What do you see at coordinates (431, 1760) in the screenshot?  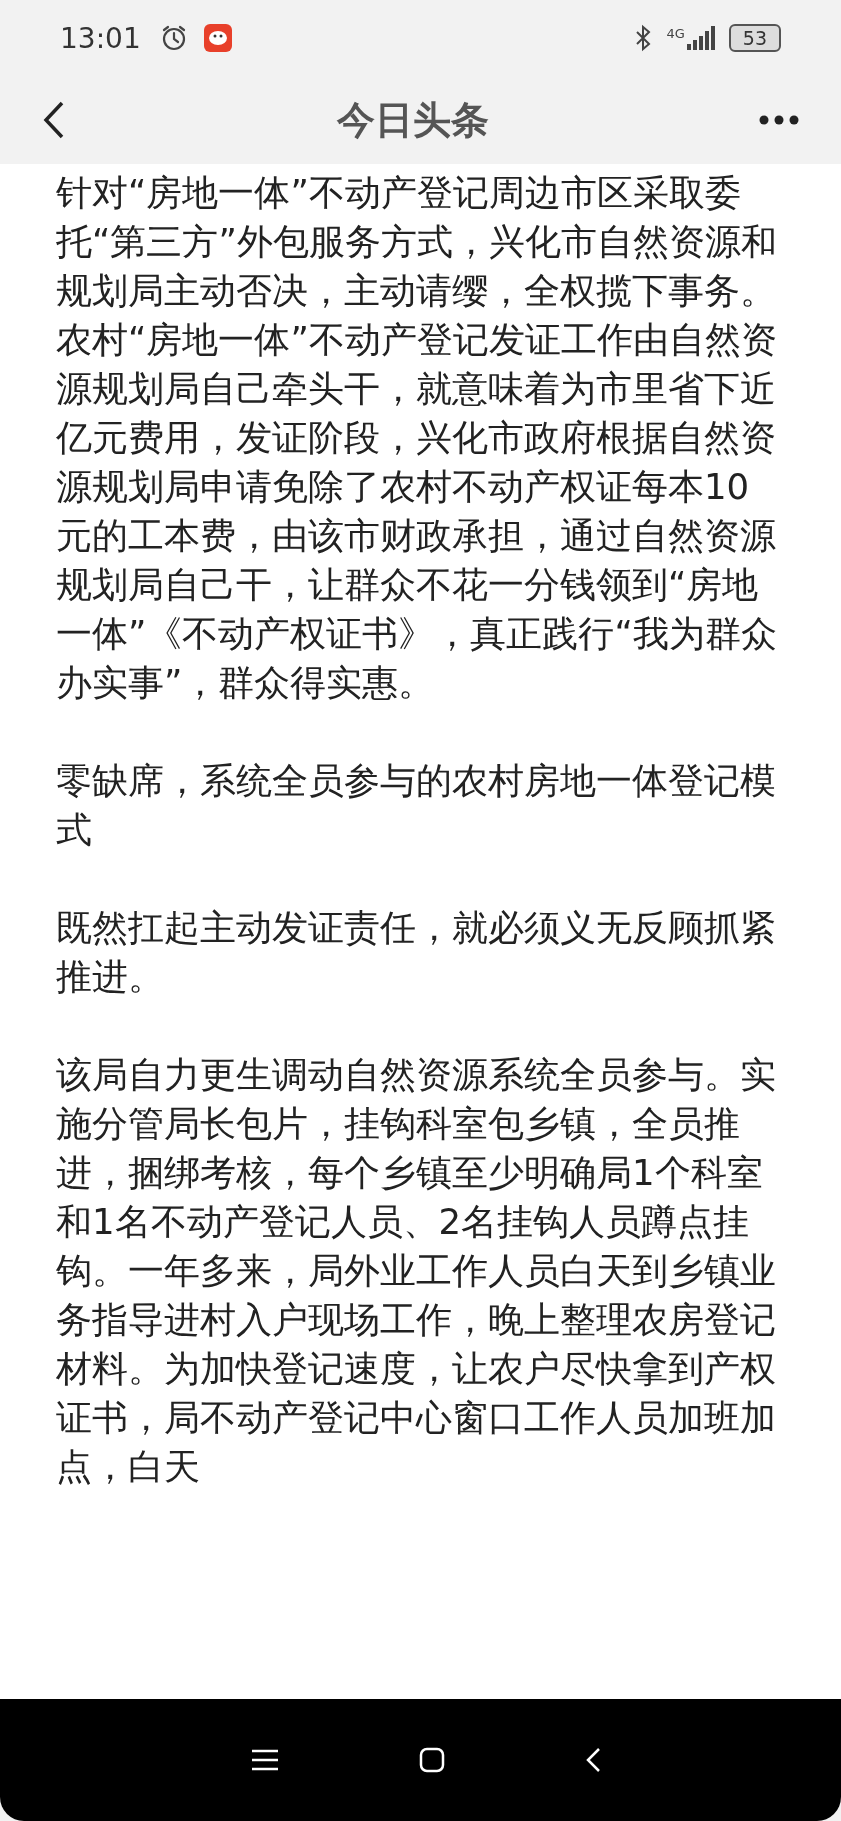 I see `home-icon` at bounding box center [431, 1760].